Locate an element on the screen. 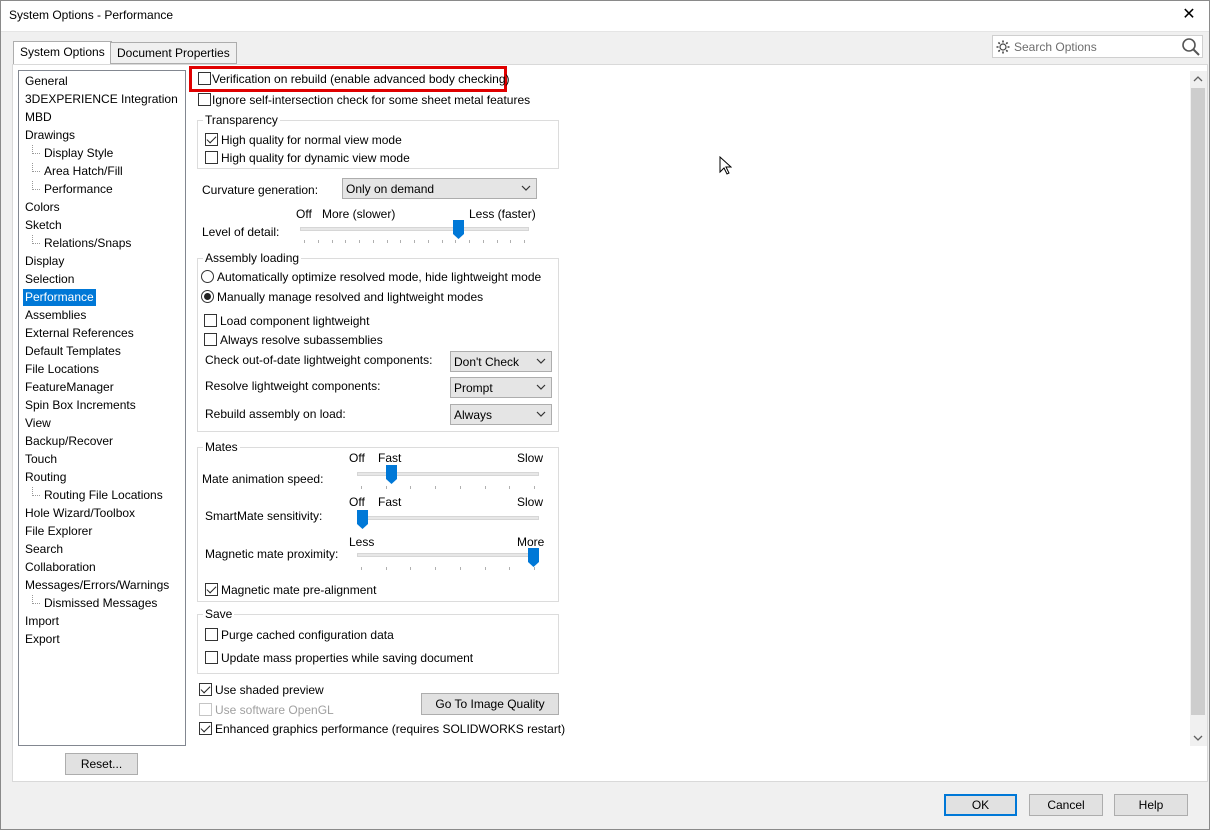 This screenshot has width=1210, height=830. proximity-less-label: Less is located at coordinates (362, 542).